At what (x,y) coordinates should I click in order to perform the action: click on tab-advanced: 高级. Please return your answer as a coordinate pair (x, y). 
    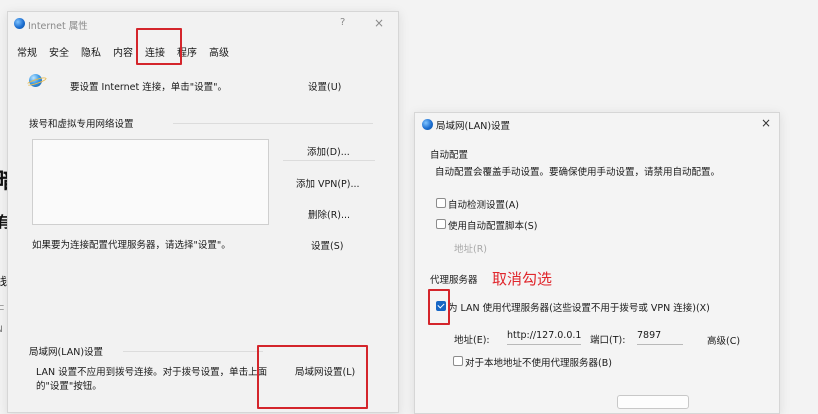
    Looking at the image, I should click on (219, 51).